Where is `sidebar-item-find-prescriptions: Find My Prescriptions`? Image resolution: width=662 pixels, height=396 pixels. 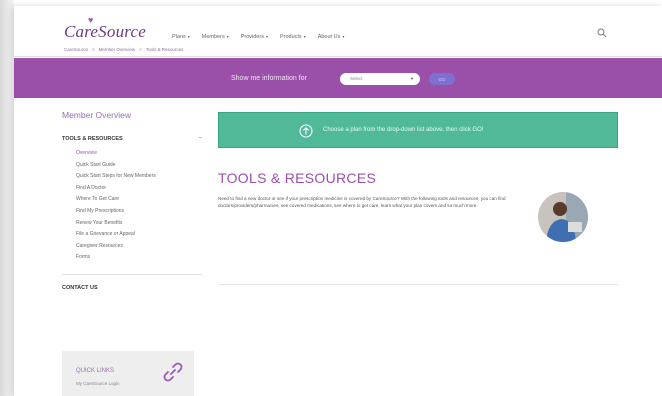
sidebar-item-find-prescriptions: Find My Prescriptions is located at coordinates (132, 214).